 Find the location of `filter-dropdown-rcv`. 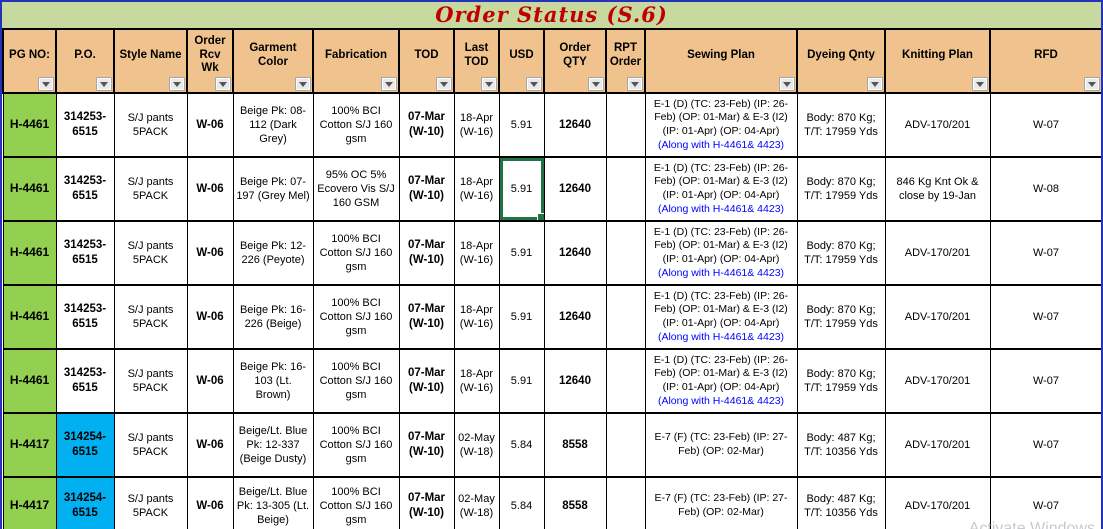

filter-dropdown-rcv is located at coordinates (223, 84).